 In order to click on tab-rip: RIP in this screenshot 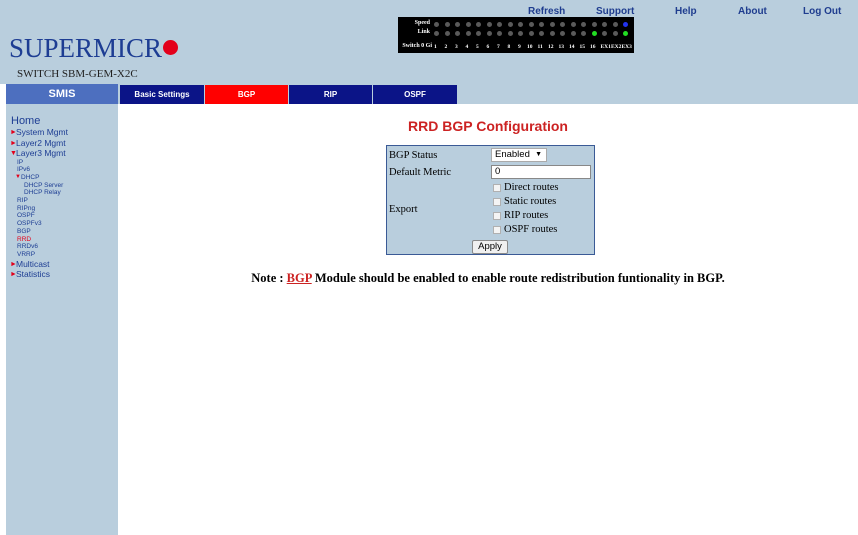, I will do `click(330, 94)`.